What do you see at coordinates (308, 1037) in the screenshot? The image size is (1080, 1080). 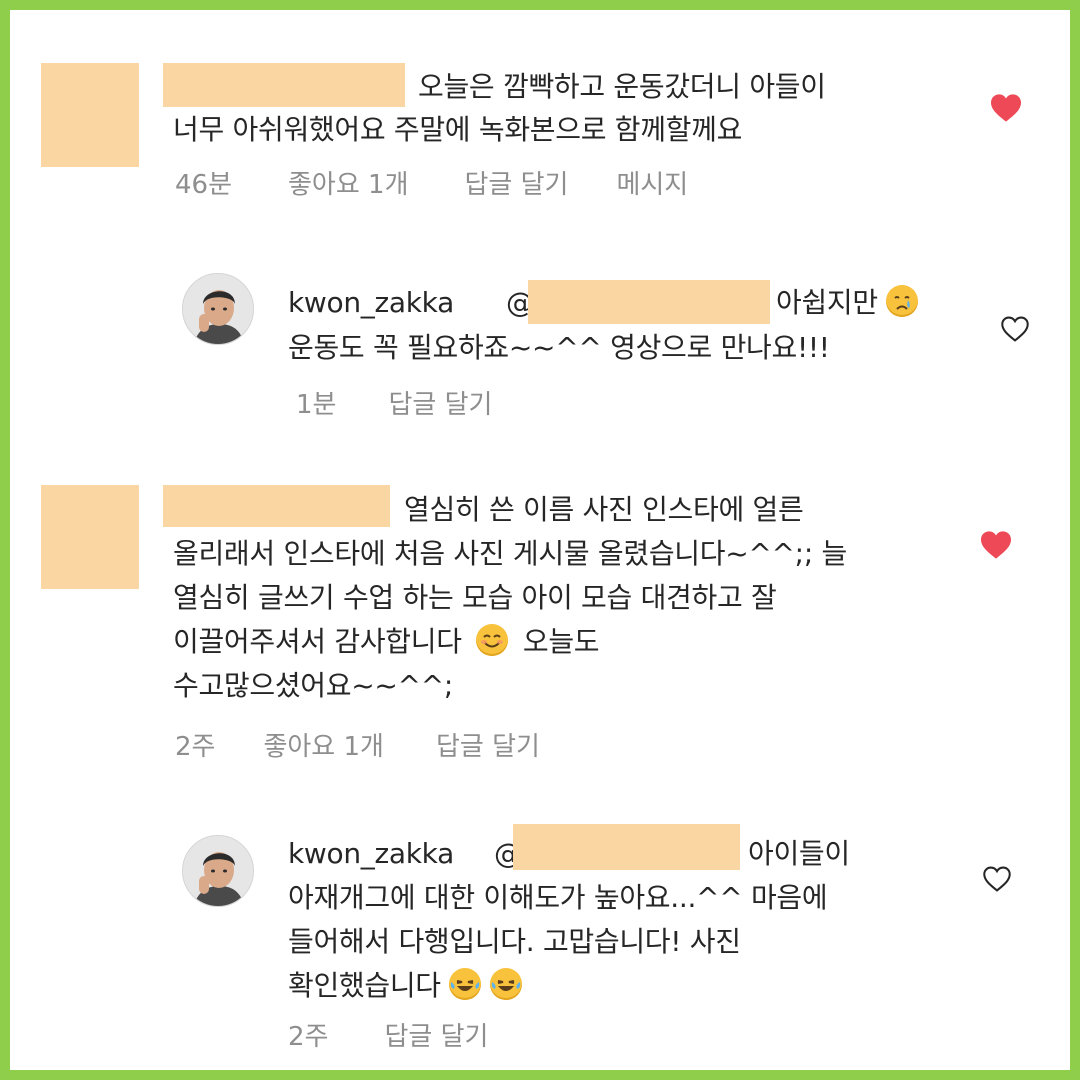 I see `reply-time: 2주` at bounding box center [308, 1037].